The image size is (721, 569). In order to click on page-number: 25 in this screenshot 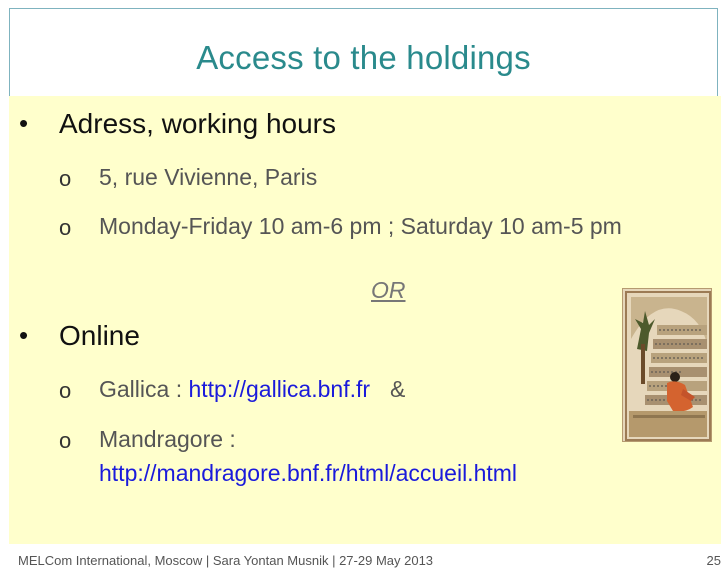, I will do `click(713, 560)`.